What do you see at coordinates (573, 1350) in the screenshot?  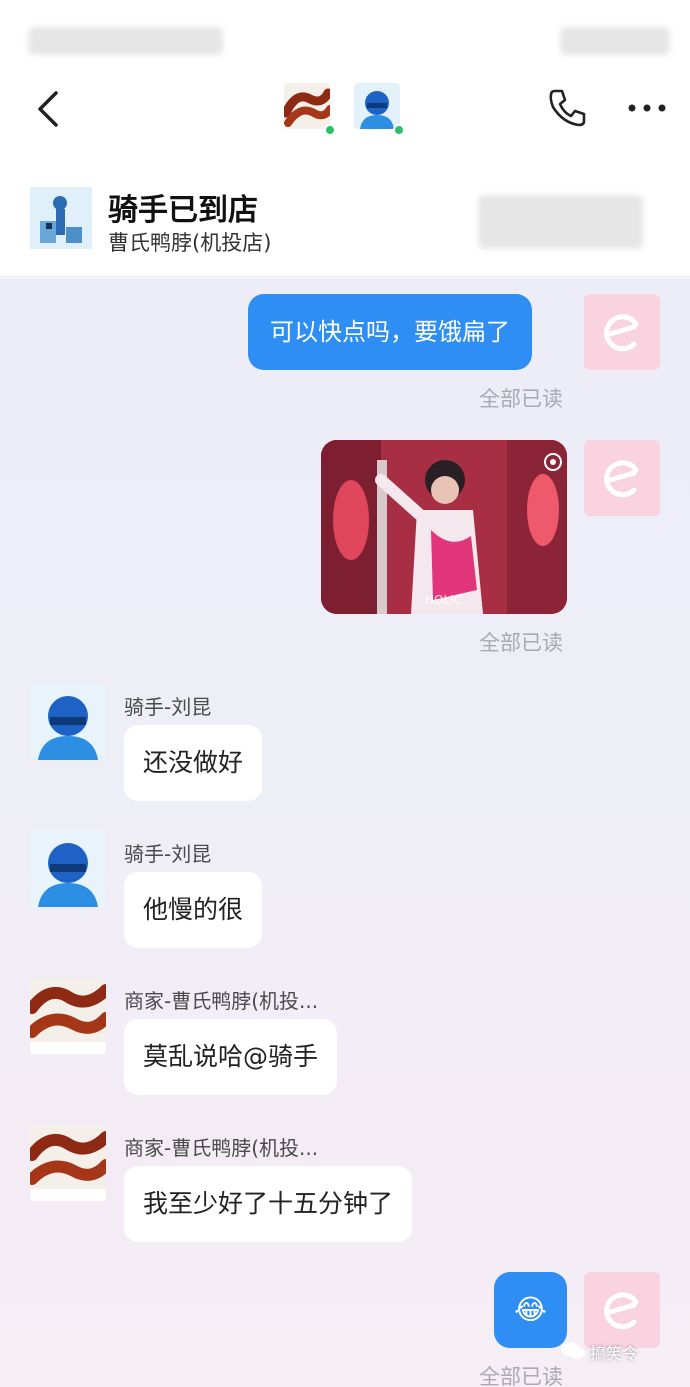 I see `wechat-icon` at bounding box center [573, 1350].